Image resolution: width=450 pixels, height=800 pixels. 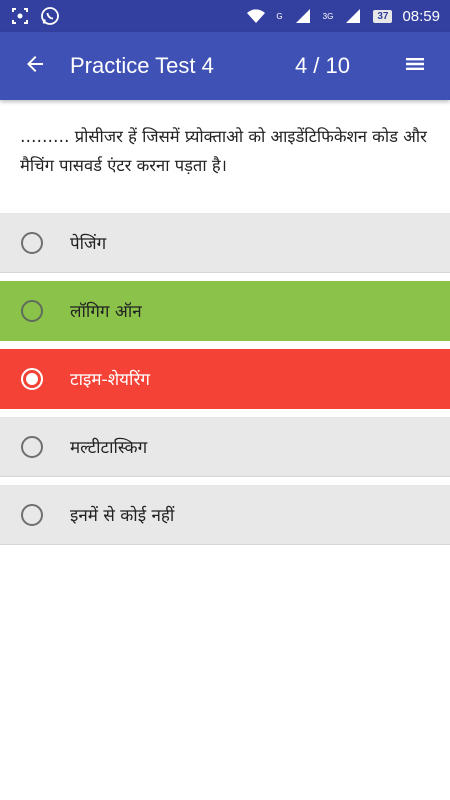 I want to click on question-counter: 4 / 10, so click(x=322, y=66).